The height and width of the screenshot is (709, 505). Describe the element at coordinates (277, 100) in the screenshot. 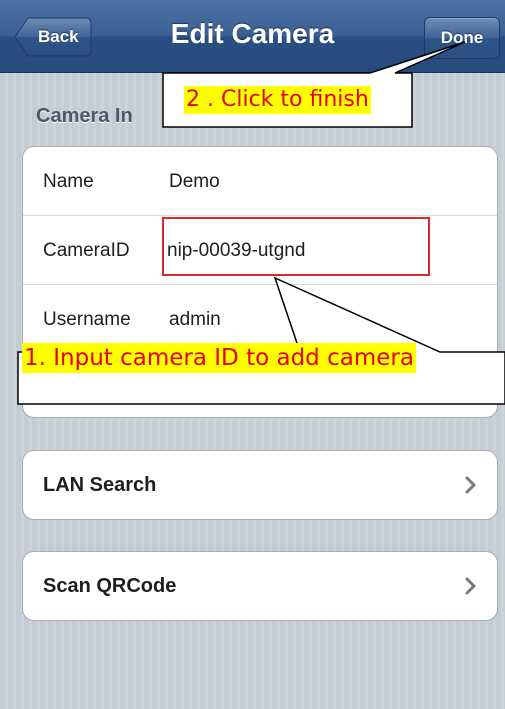

I see `annotation-step2: 2 . Click to finish` at that location.